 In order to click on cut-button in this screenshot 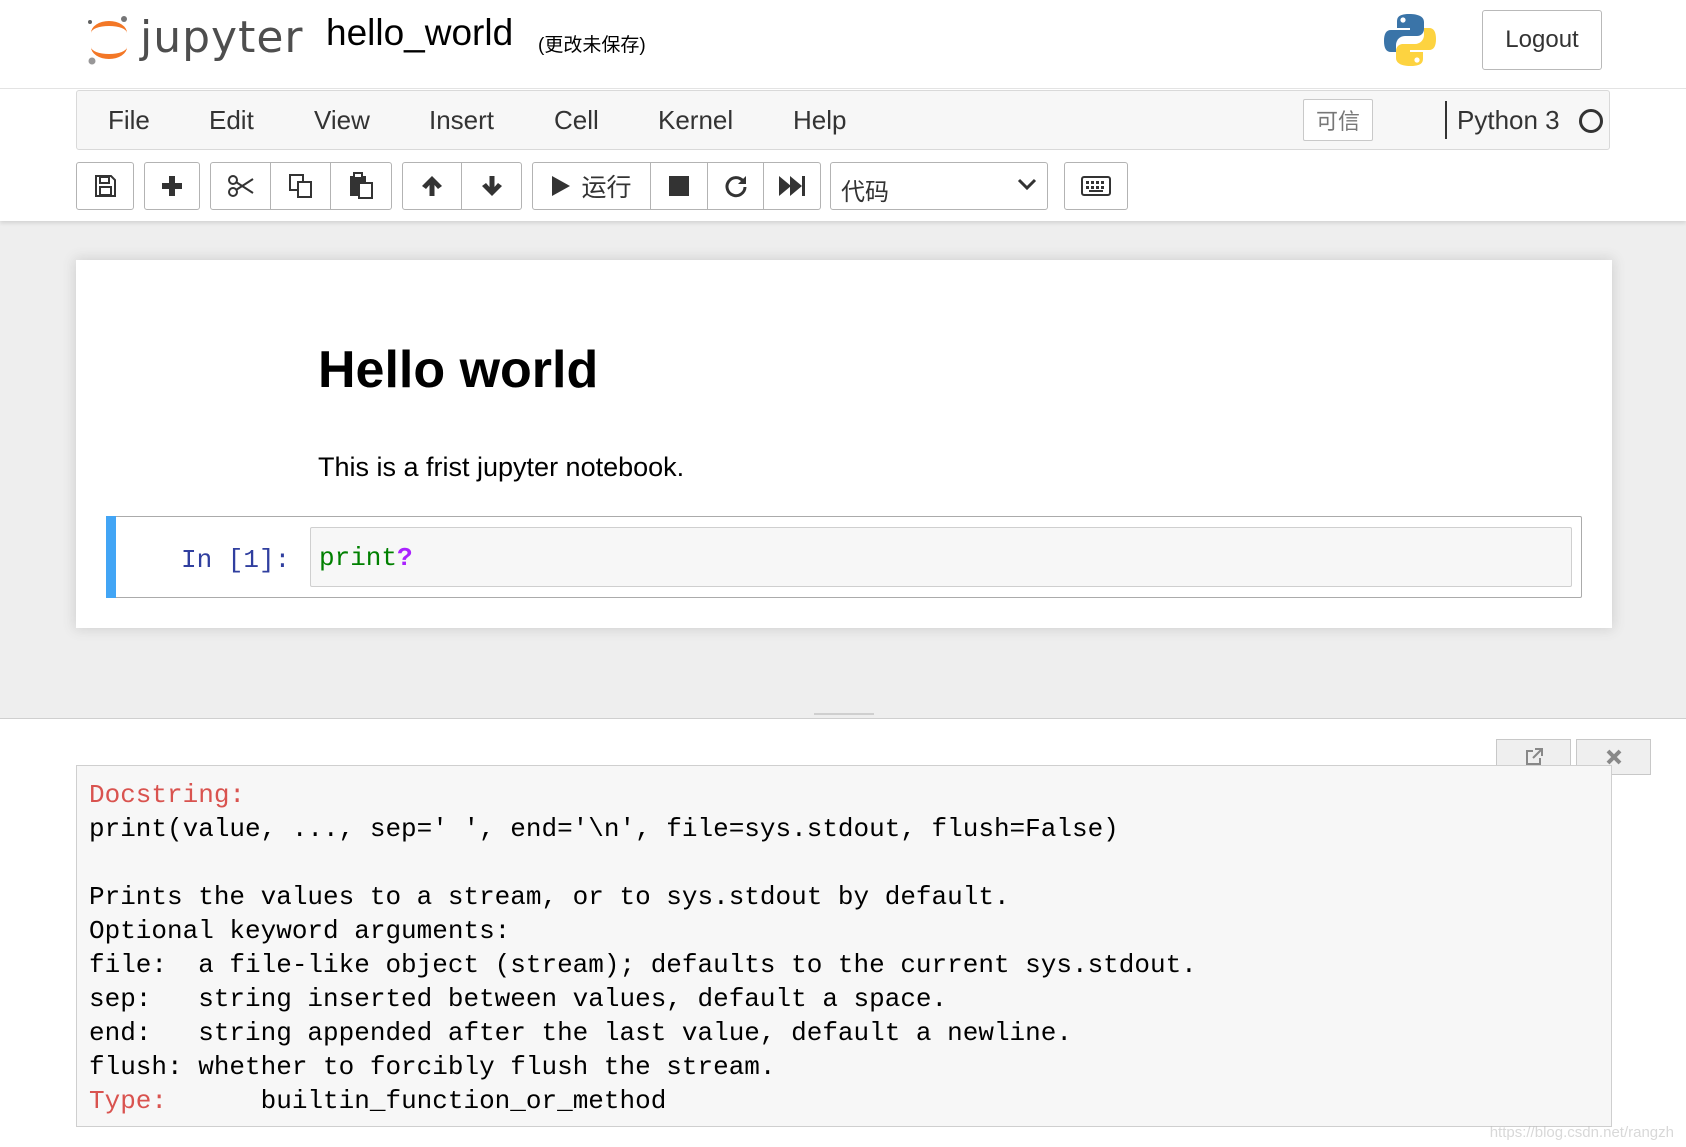, I will do `click(240, 186)`.